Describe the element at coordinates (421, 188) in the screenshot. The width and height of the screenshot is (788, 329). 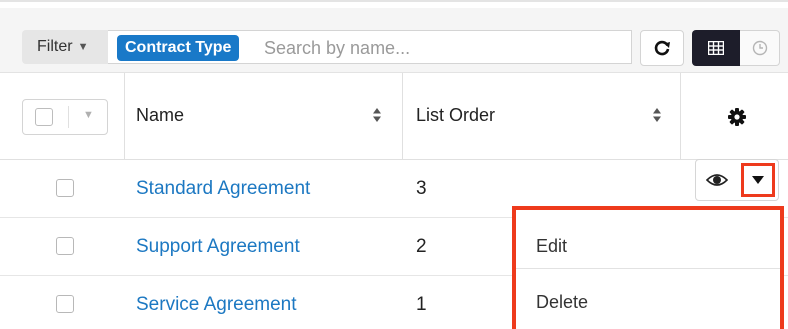
I see `list-order-value: 3` at that location.